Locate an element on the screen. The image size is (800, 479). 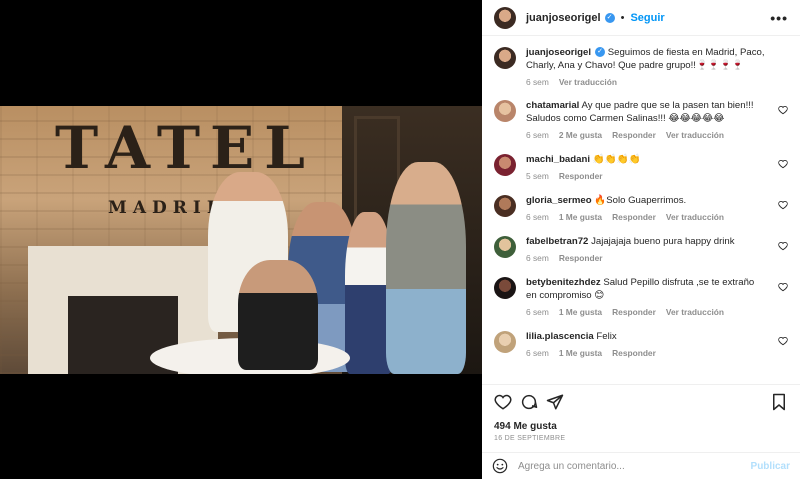
comment-text: Felix is located at coordinates (606, 336).